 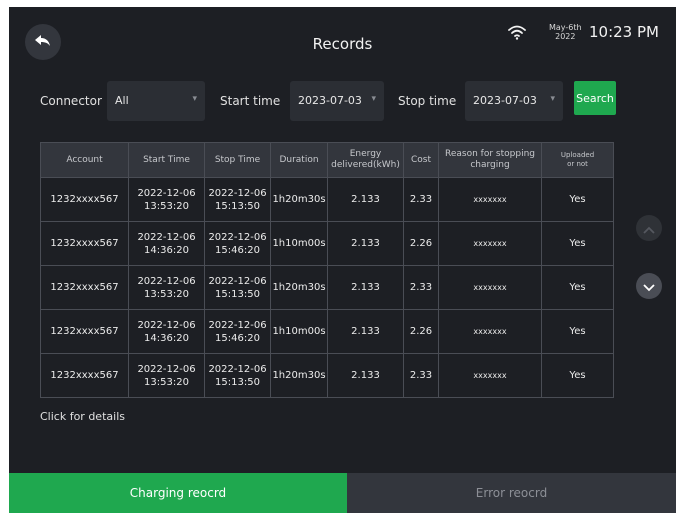 What do you see at coordinates (490, 165) in the screenshot?
I see `header-reason-line2: charging` at bounding box center [490, 165].